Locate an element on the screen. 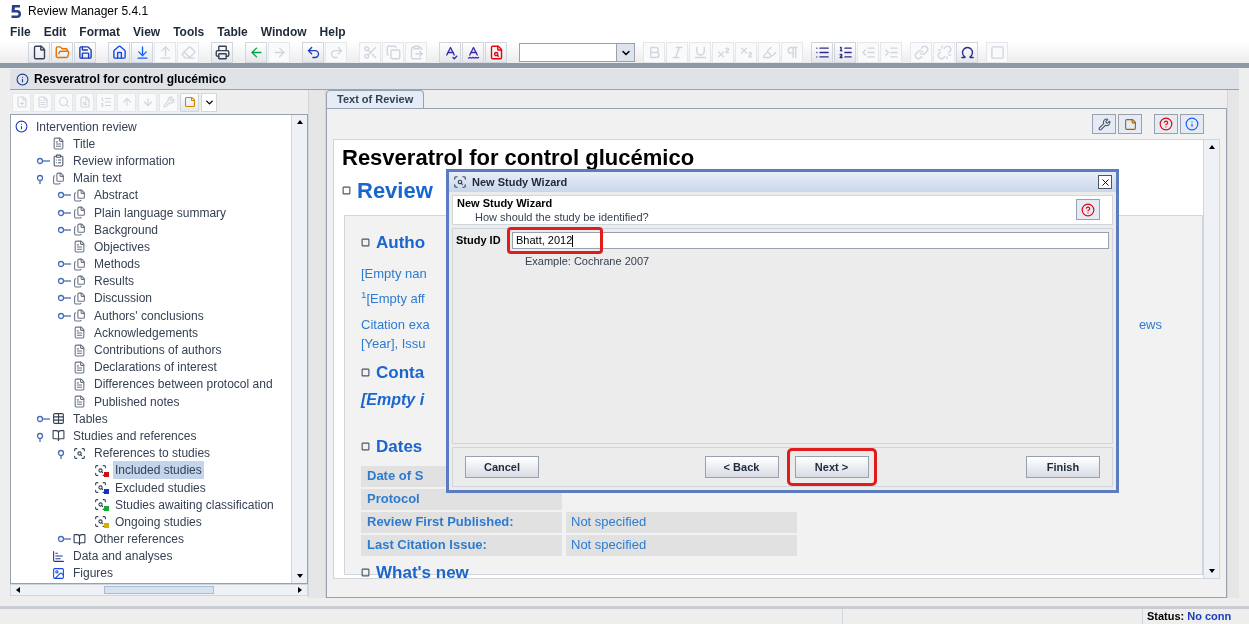 The width and height of the screenshot is (1249, 624). wizard-heading: New Study Wizard is located at coordinates (505, 203).